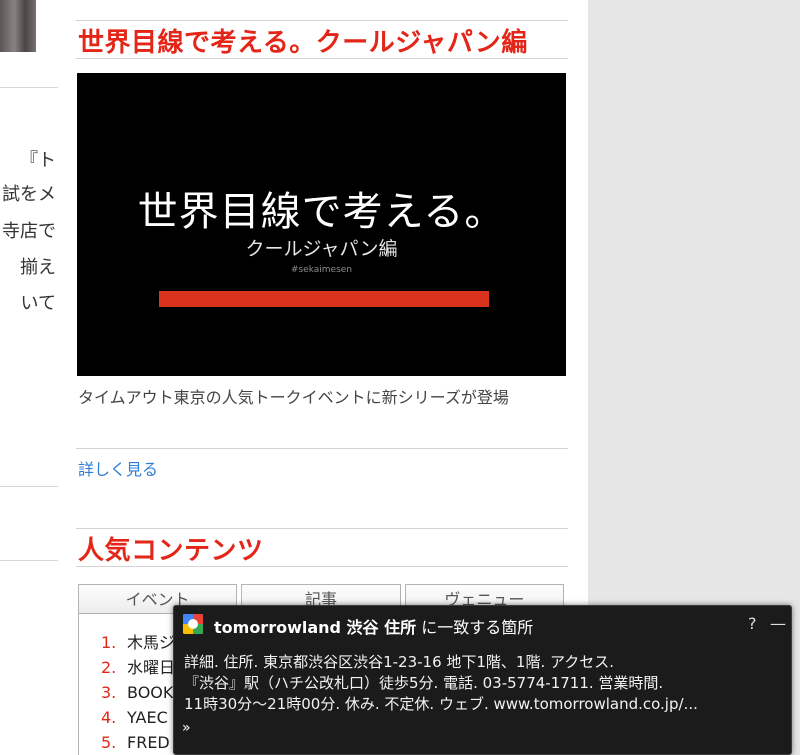 This screenshot has width=800, height=755. What do you see at coordinates (38, 160) in the screenshot?
I see `article-text-fragment: 『ト` at bounding box center [38, 160].